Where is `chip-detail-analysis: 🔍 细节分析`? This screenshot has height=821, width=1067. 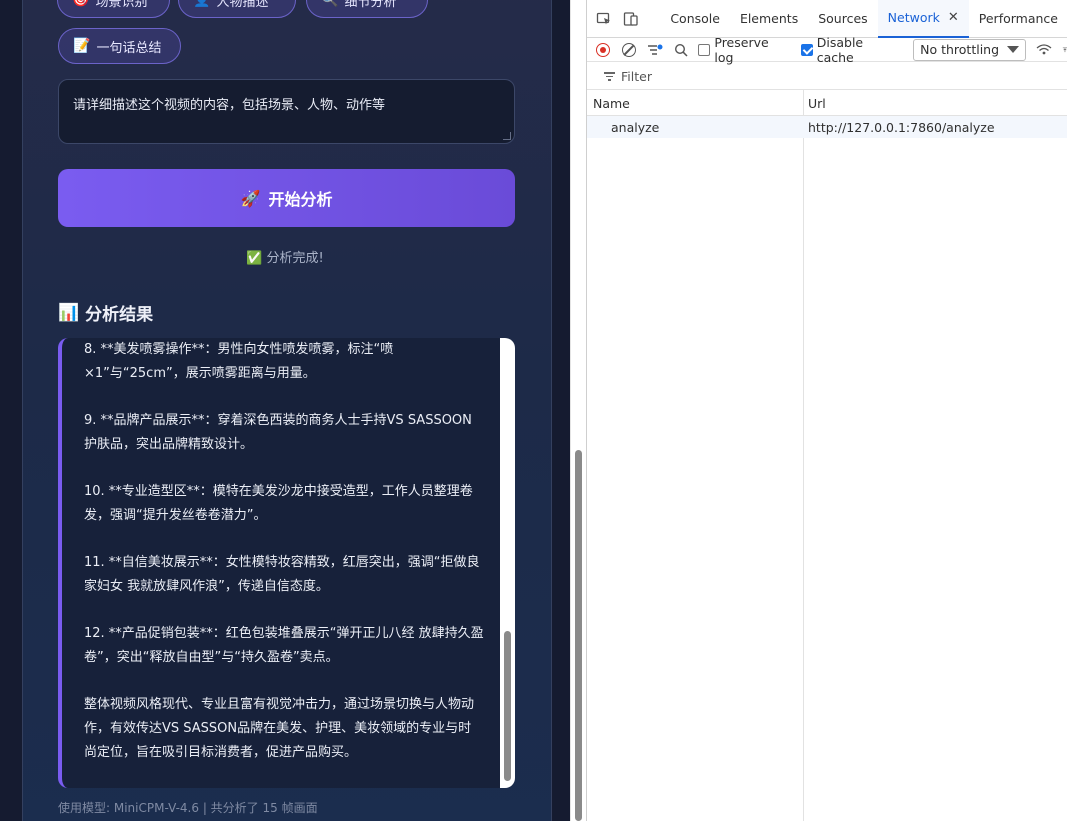
chip-detail-analysis: 🔍 细节分析 is located at coordinates (367, 9).